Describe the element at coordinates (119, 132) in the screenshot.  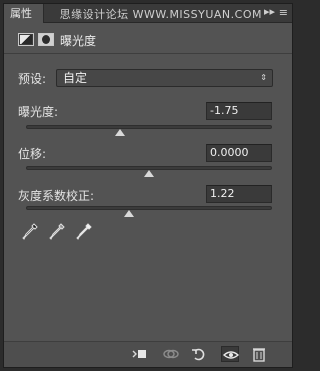
I see `exposure-slider-thumb` at that location.